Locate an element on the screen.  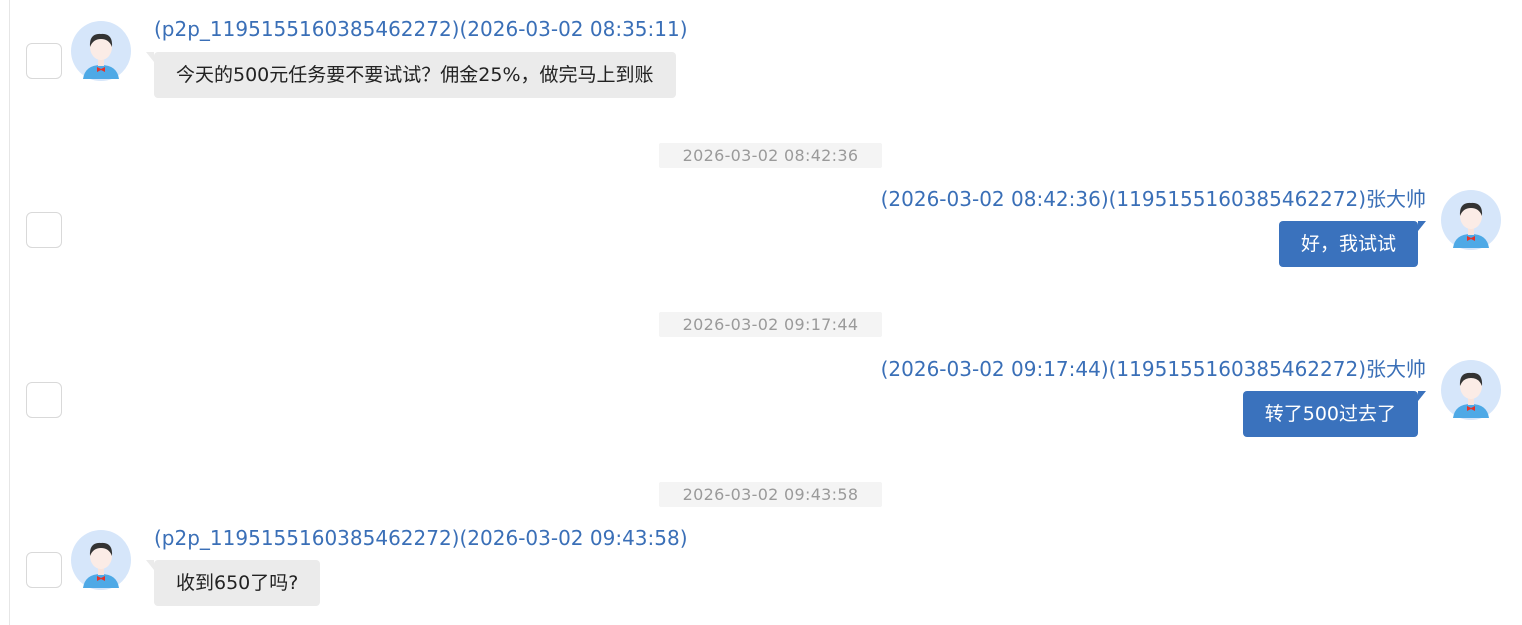
message-bubble: 转了500过去了 is located at coordinates (1334, 414).